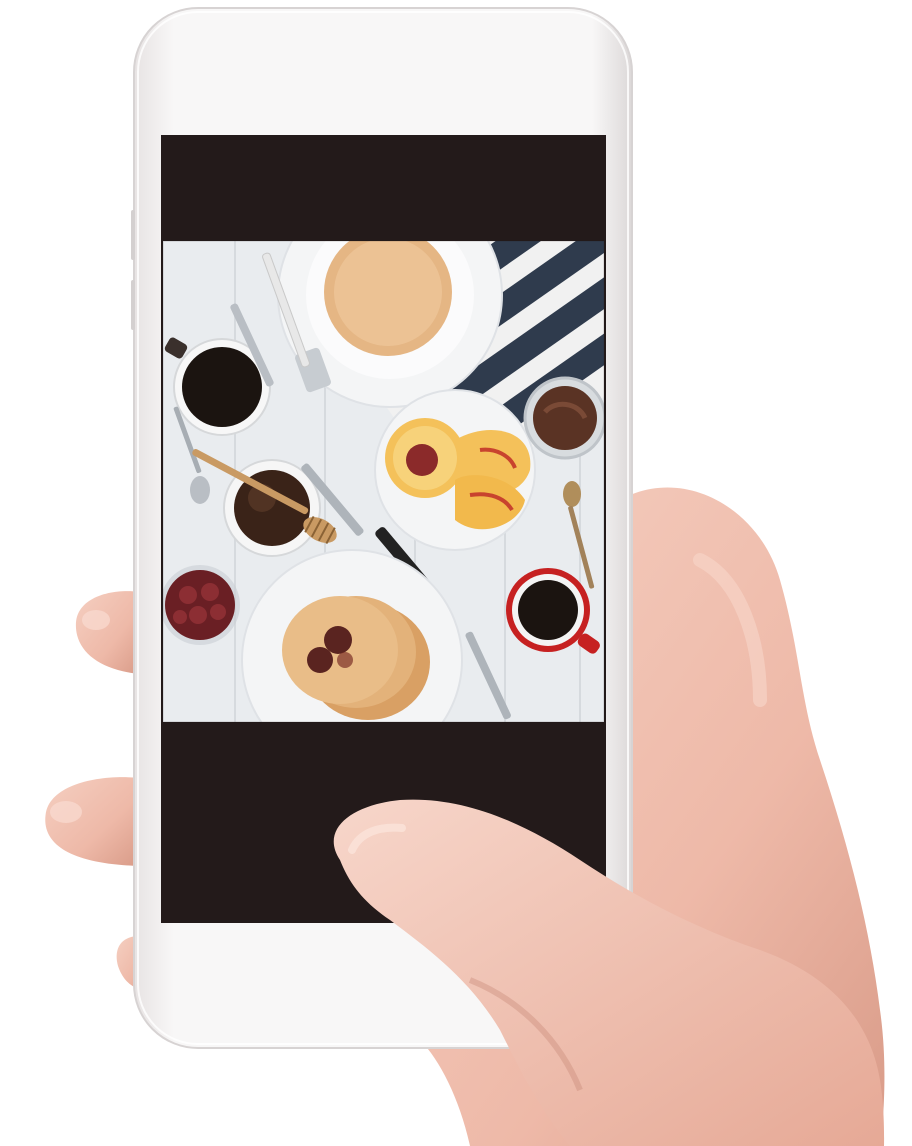 The width and height of the screenshot is (912, 1146). I want to click on jam-bowl-icon, so click(201, 605).